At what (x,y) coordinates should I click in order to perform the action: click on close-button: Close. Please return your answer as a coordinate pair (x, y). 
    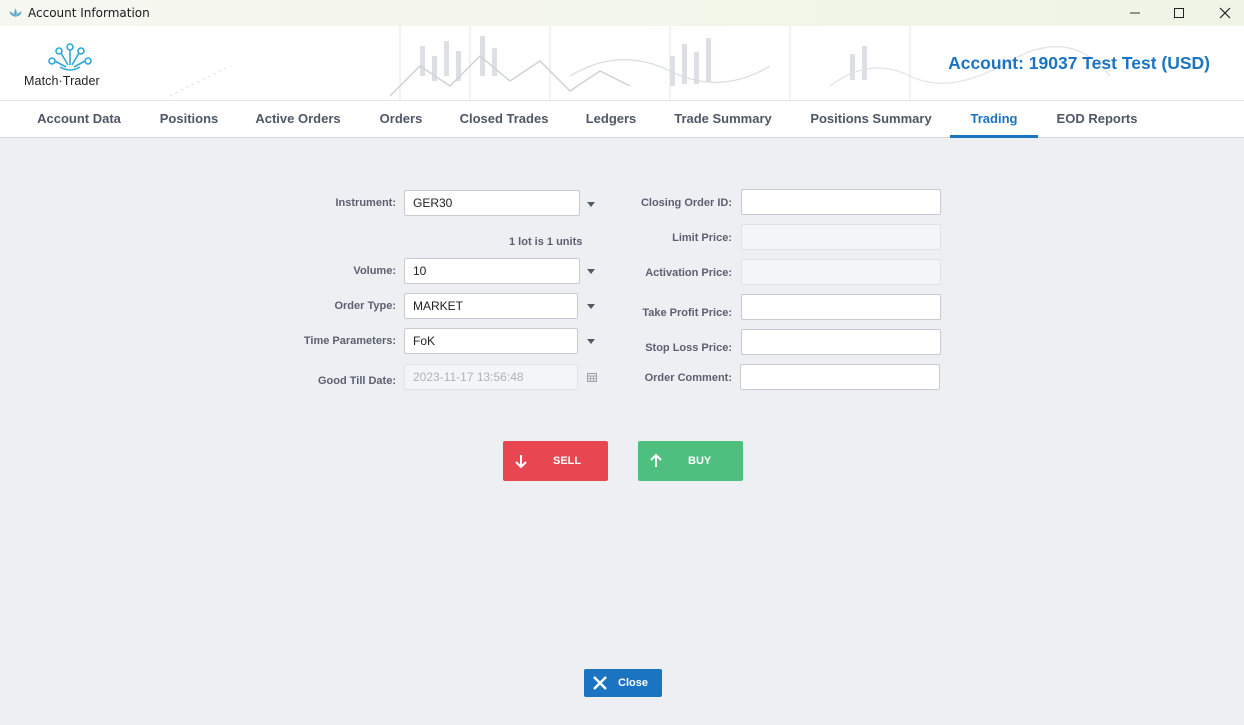
    Looking at the image, I should click on (623, 683).